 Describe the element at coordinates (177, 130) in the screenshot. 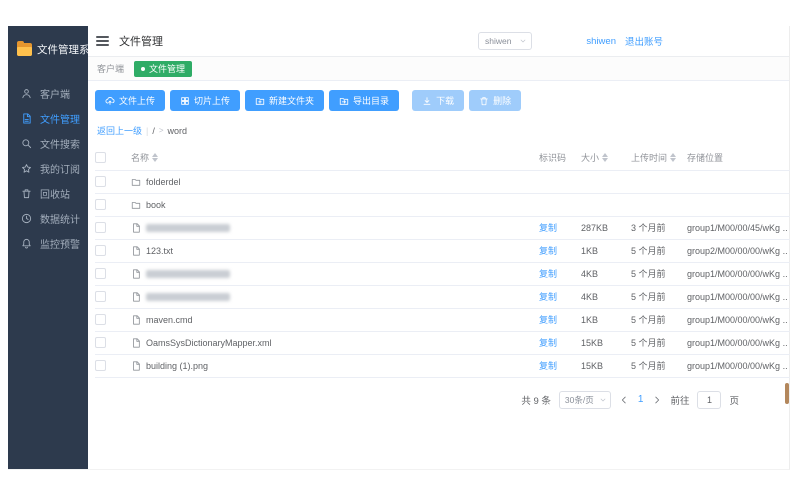

I see `breadcrumb-current: word` at that location.